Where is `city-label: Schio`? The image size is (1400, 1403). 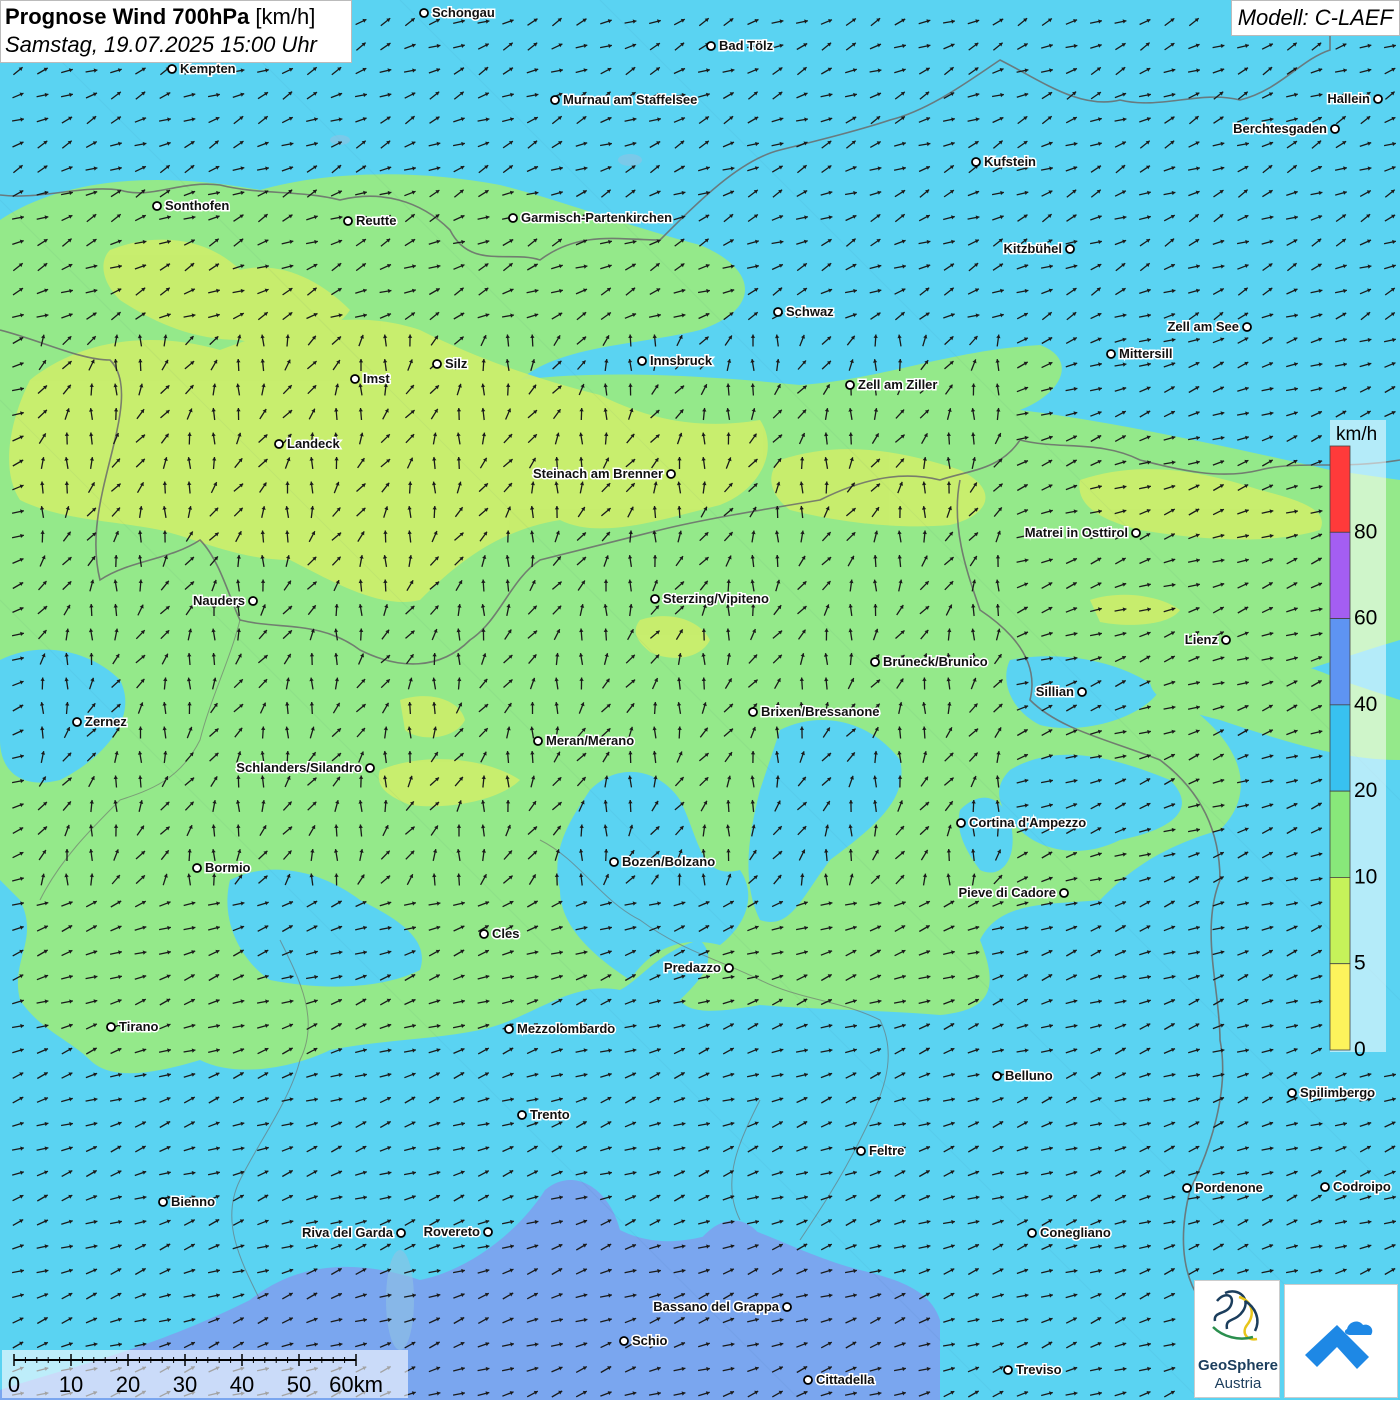
city-label: Schio is located at coordinates (649, 1340).